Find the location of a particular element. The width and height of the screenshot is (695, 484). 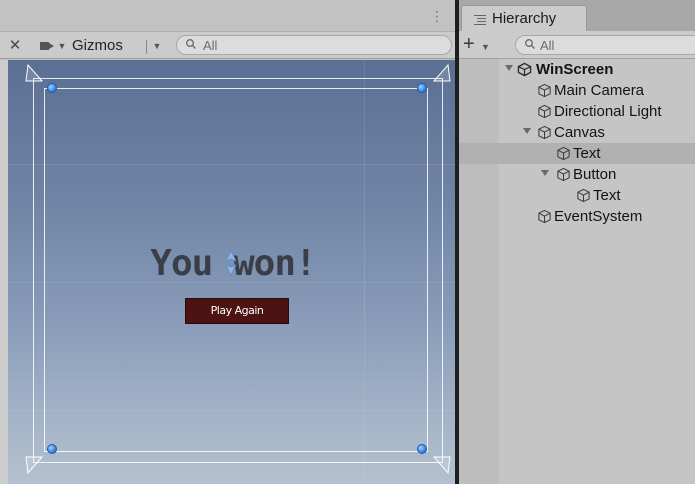

camera-icon is located at coordinates (47, 46).